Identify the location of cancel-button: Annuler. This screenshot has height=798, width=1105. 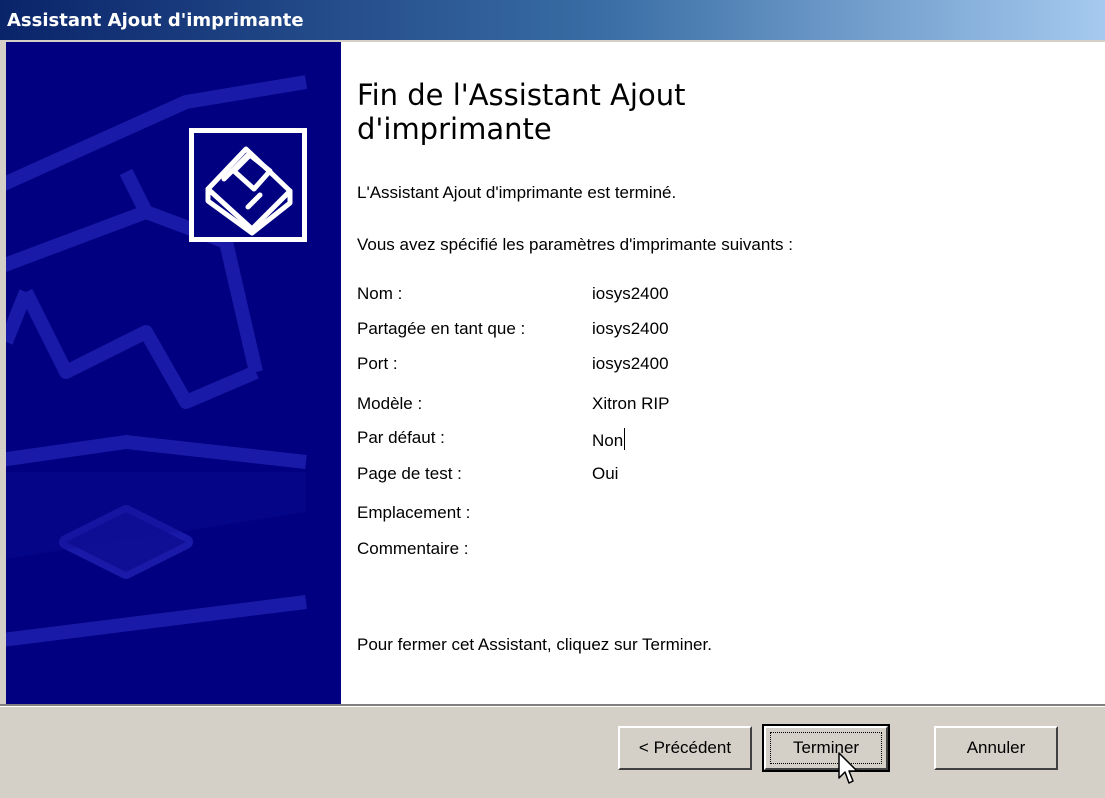
(996, 748).